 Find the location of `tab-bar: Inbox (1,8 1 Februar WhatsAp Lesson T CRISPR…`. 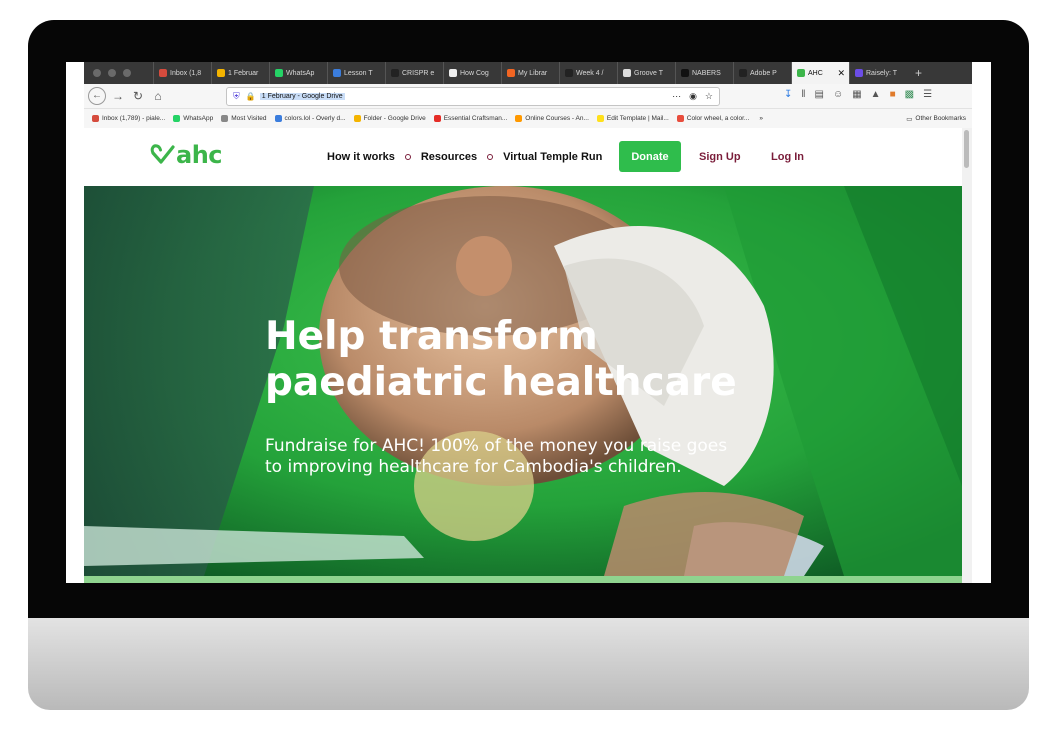

tab-bar: Inbox (1,8 1 Februar WhatsAp Lesson T CRISPR… is located at coordinates (528, 73).